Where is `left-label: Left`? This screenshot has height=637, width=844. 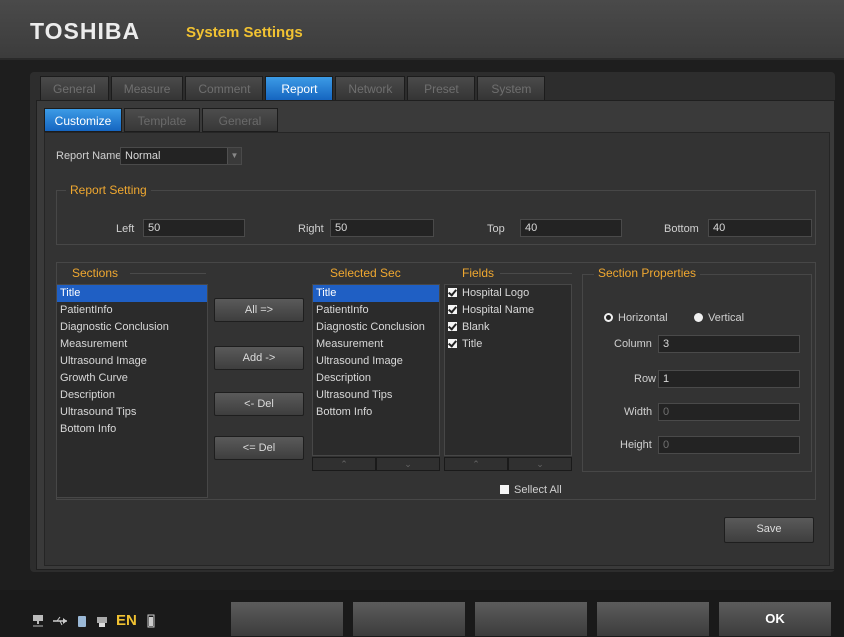 left-label: Left is located at coordinates (125, 229).